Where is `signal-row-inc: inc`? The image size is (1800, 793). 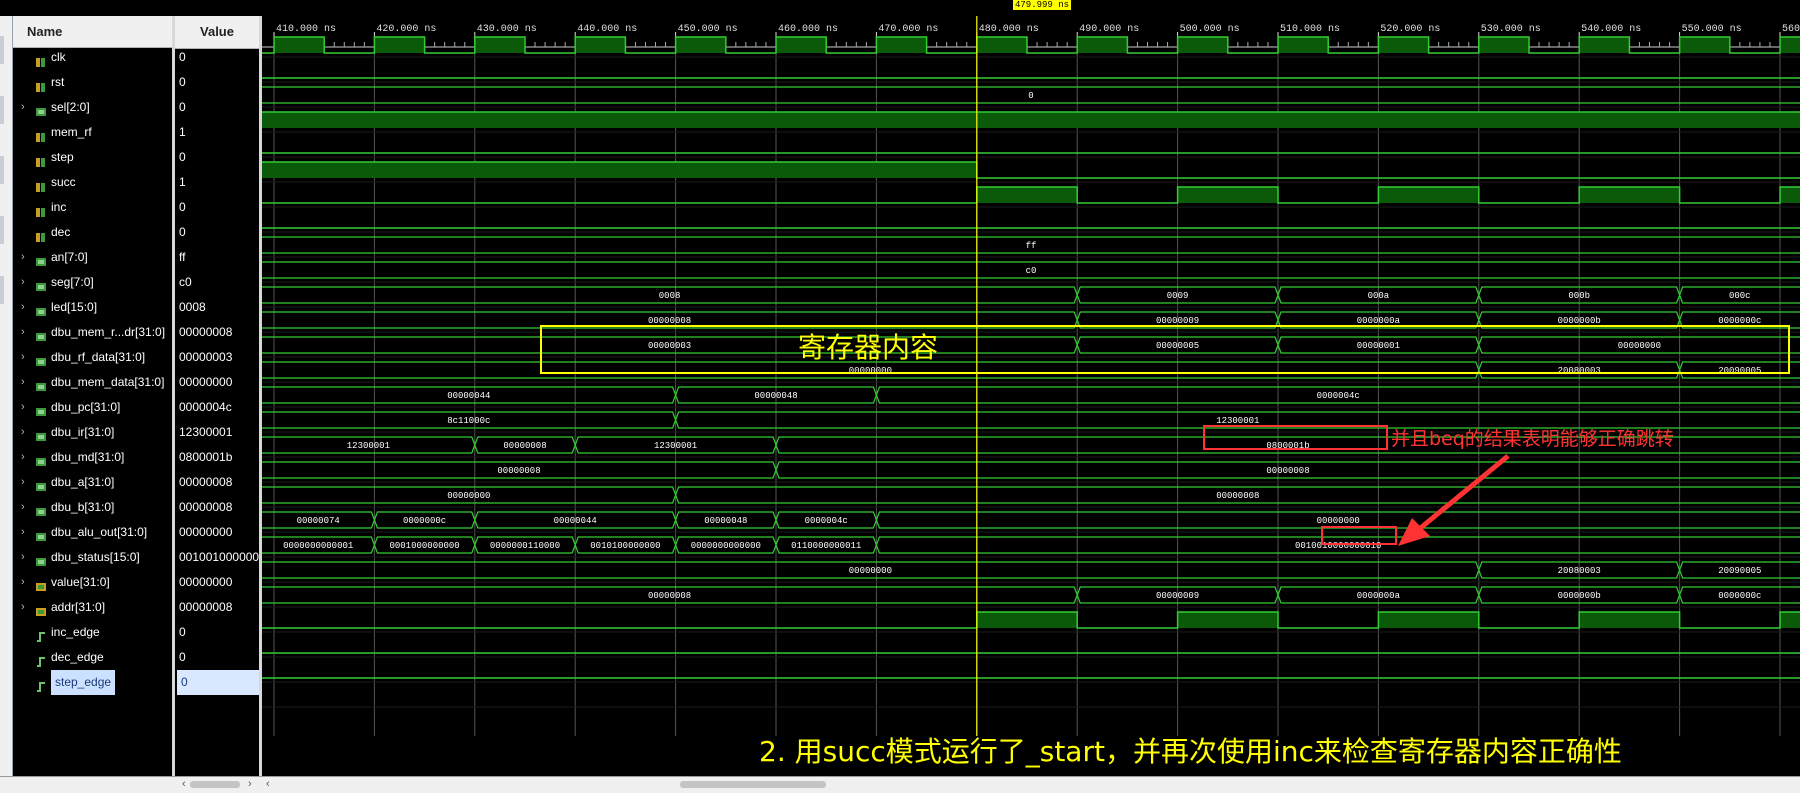
signal-row-inc: inc is located at coordinates (93, 207).